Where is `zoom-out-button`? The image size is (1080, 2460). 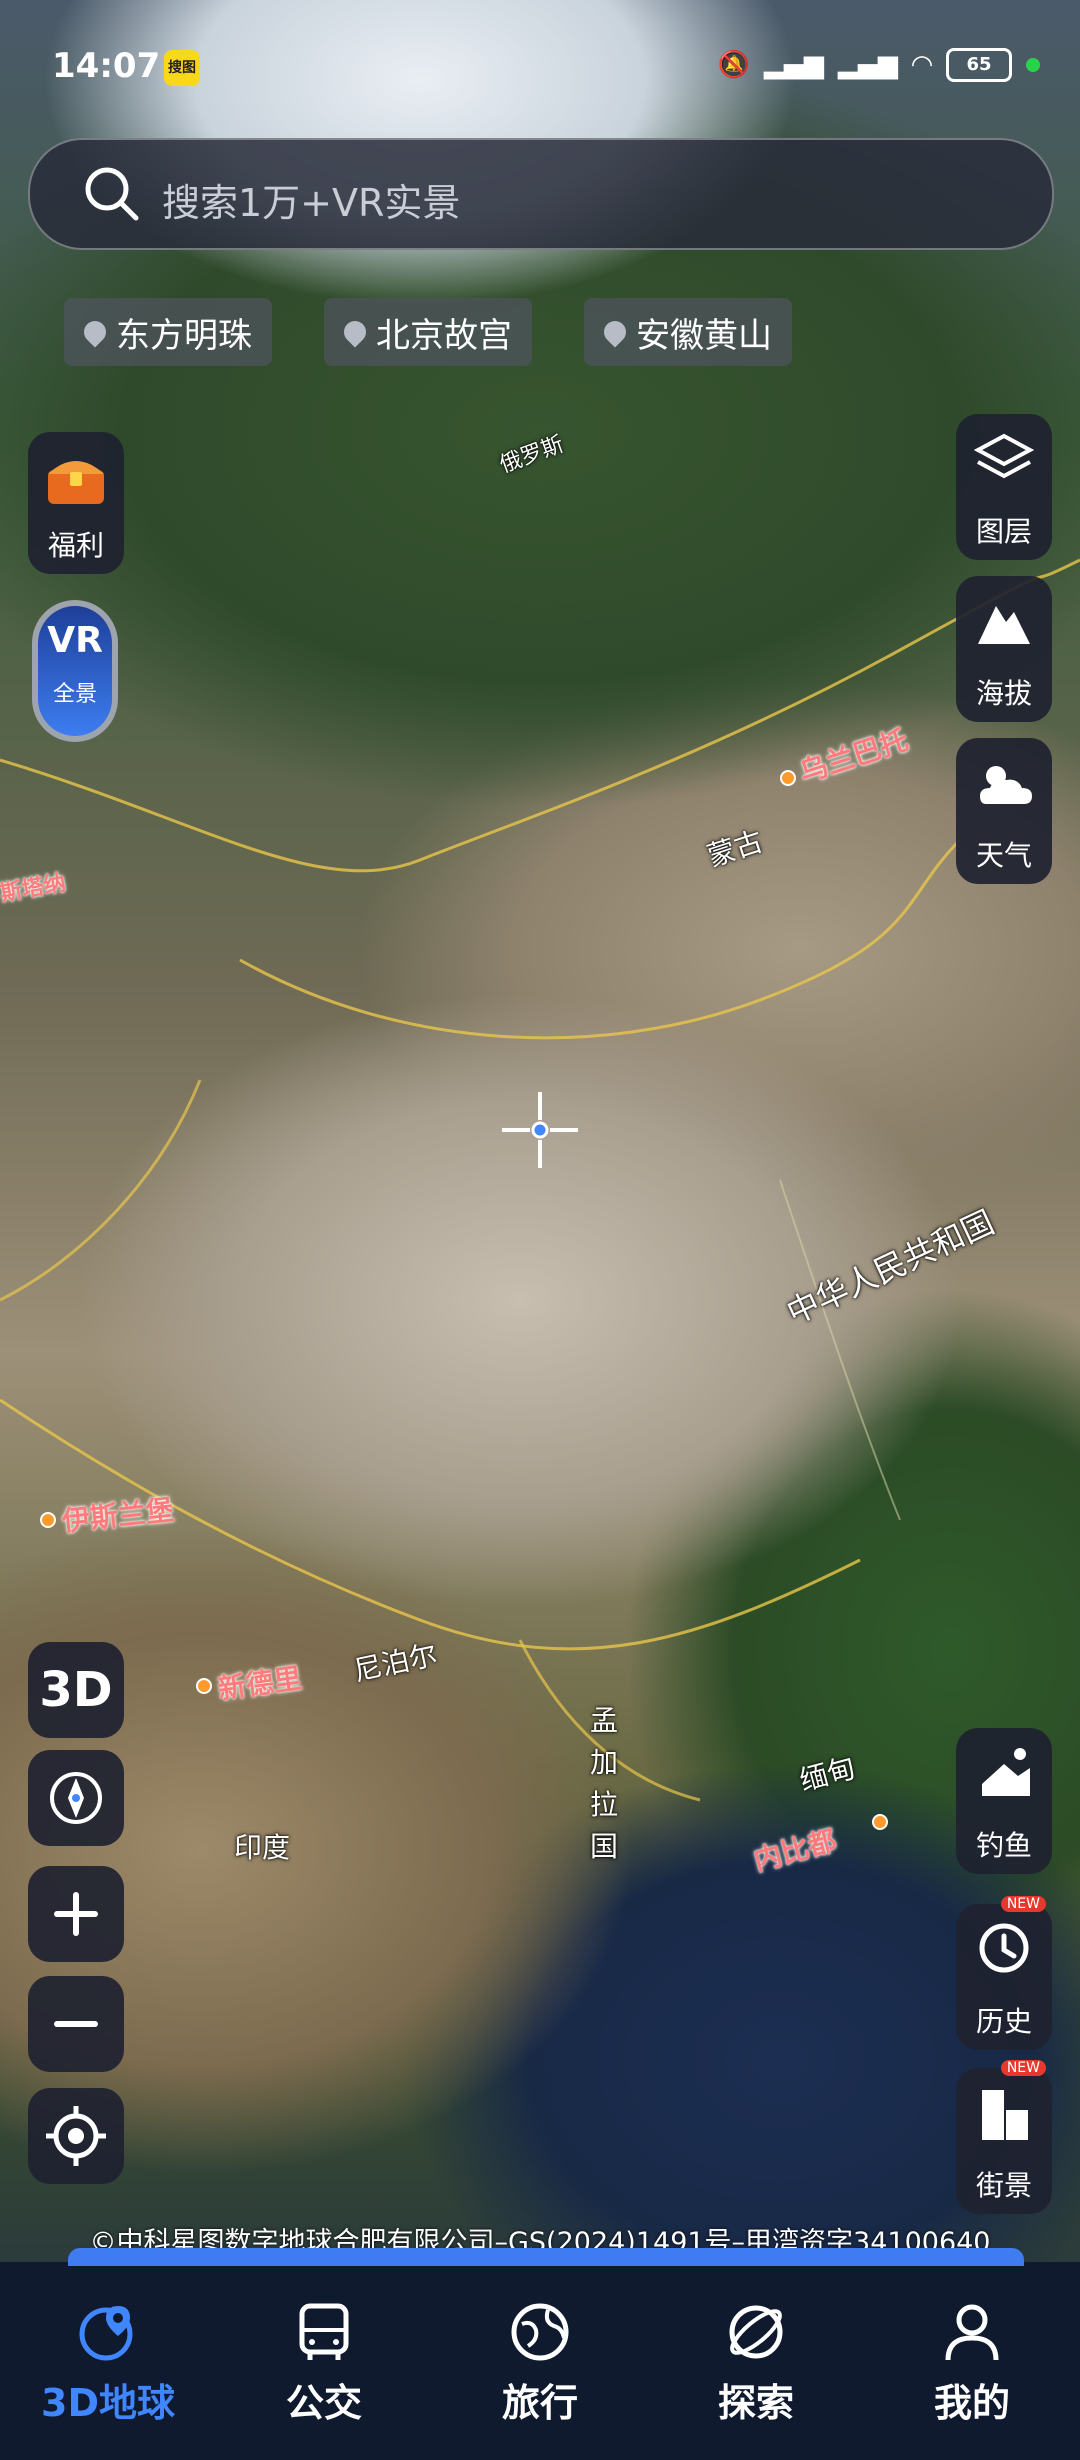
zoom-out-button is located at coordinates (76, 2024).